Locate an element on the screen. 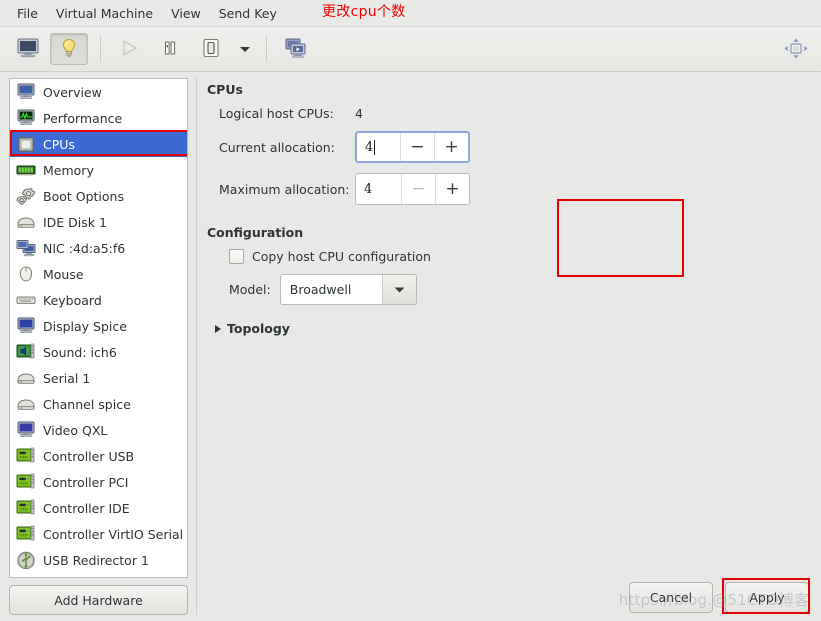 The image size is (821, 621). snapshots-icon is located at coordinates (295, 49).